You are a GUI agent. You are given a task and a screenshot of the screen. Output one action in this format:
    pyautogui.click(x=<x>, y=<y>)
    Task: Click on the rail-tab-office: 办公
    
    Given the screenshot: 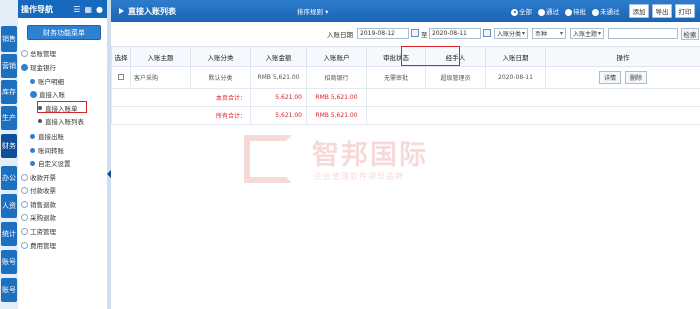 What is the action you would take?
    pyautogui.click(x=9, y=178)
    